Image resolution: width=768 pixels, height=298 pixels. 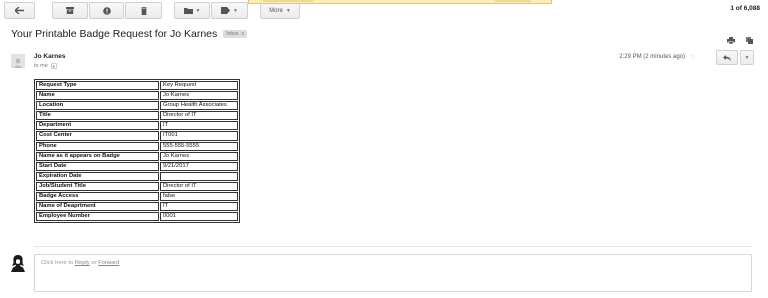 What do you see at coordinates (97, 86) in the screenshot?
I see `row-label: Request Type` at bounding box center [97, 86].